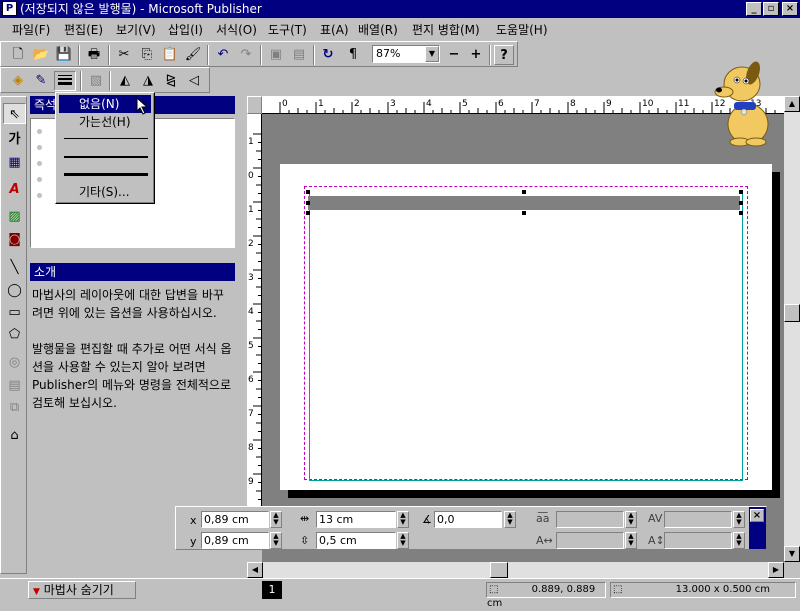 Image resolution: width=800 pixels, height=611 pixels. I want to click on page-navigator: 1, so click(272, 590).